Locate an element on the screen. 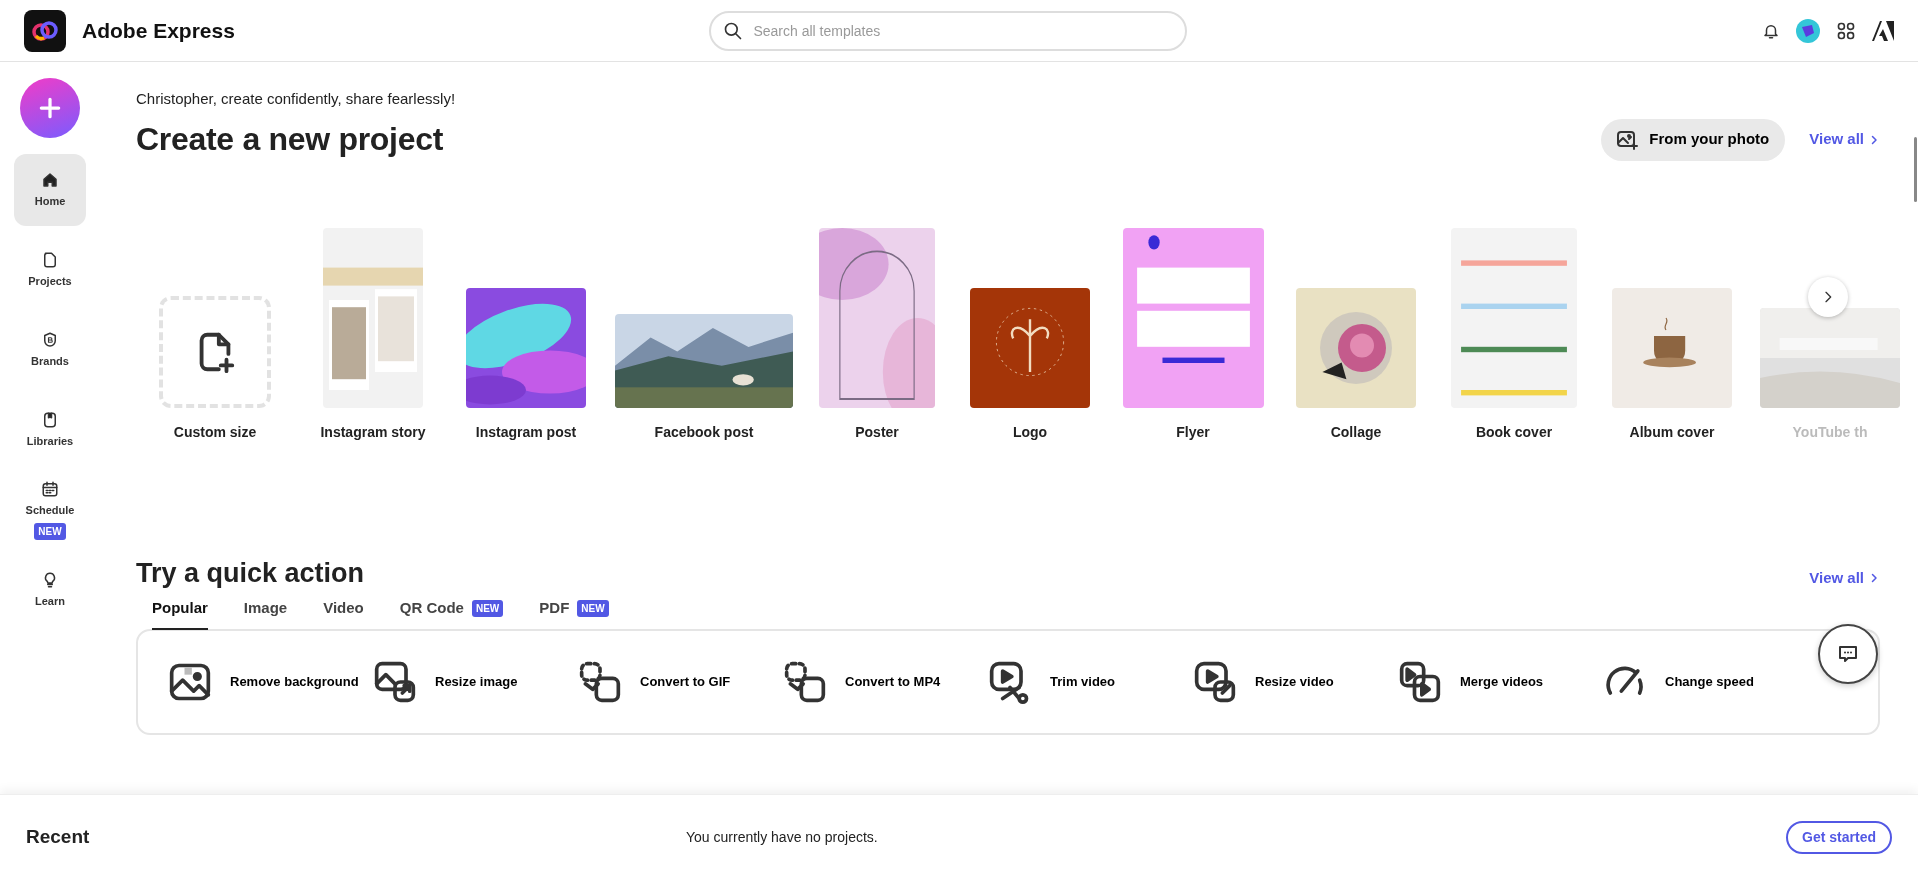  nav-item: Brands is located at coordinates (50, 350).